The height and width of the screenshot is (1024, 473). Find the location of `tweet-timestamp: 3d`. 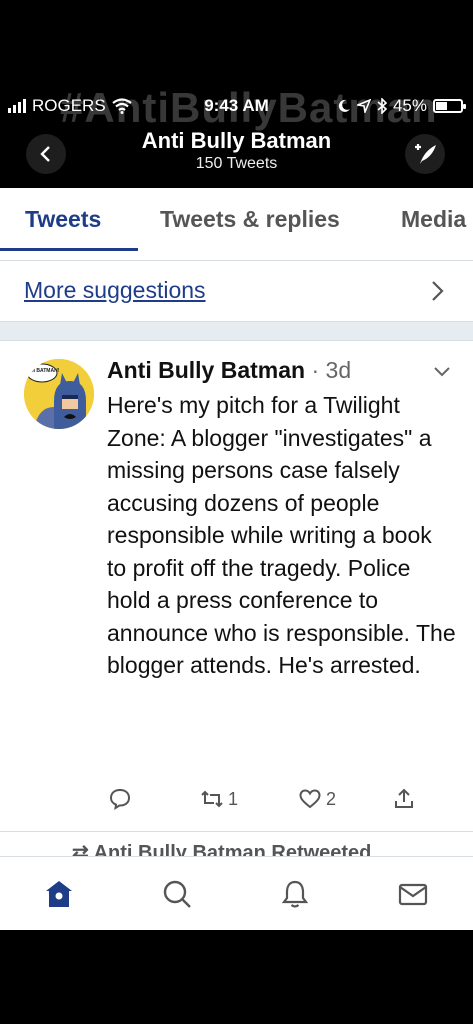

tweet-timestamp: 3d is located at coordinates (338, 370).